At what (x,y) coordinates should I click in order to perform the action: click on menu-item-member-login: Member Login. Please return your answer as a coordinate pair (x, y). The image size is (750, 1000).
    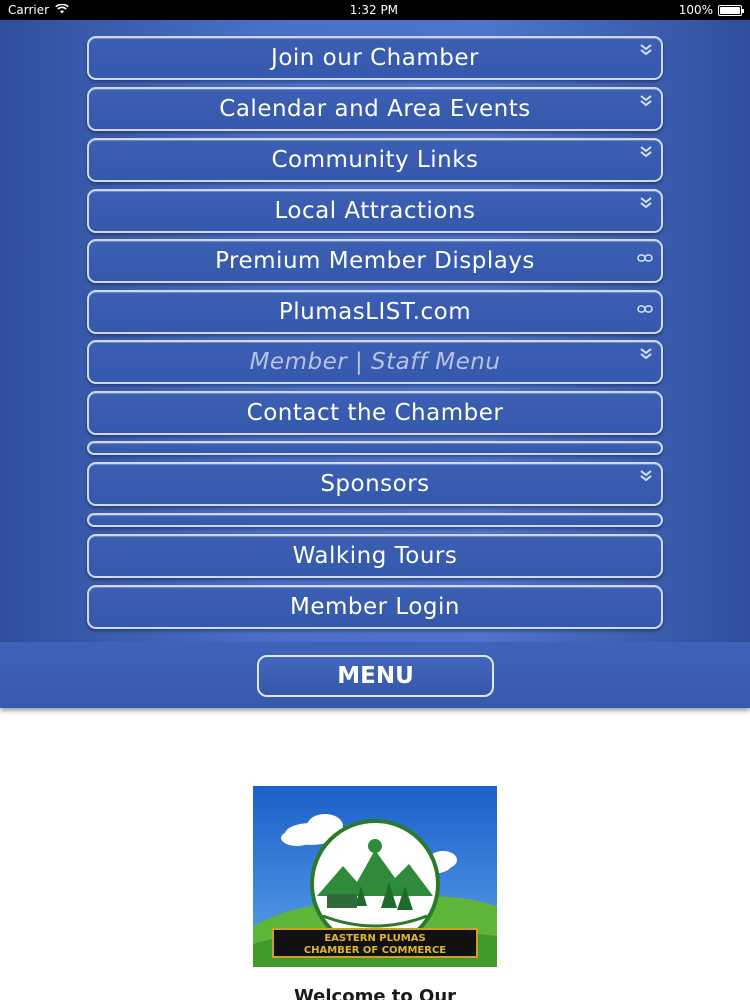
    Looking at the image, I should click on (375, 607).